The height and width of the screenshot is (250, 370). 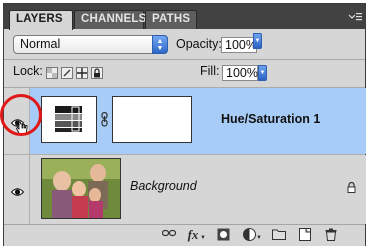 I want to click on blend-mode-value: Normal, so click(x=40, y=44).